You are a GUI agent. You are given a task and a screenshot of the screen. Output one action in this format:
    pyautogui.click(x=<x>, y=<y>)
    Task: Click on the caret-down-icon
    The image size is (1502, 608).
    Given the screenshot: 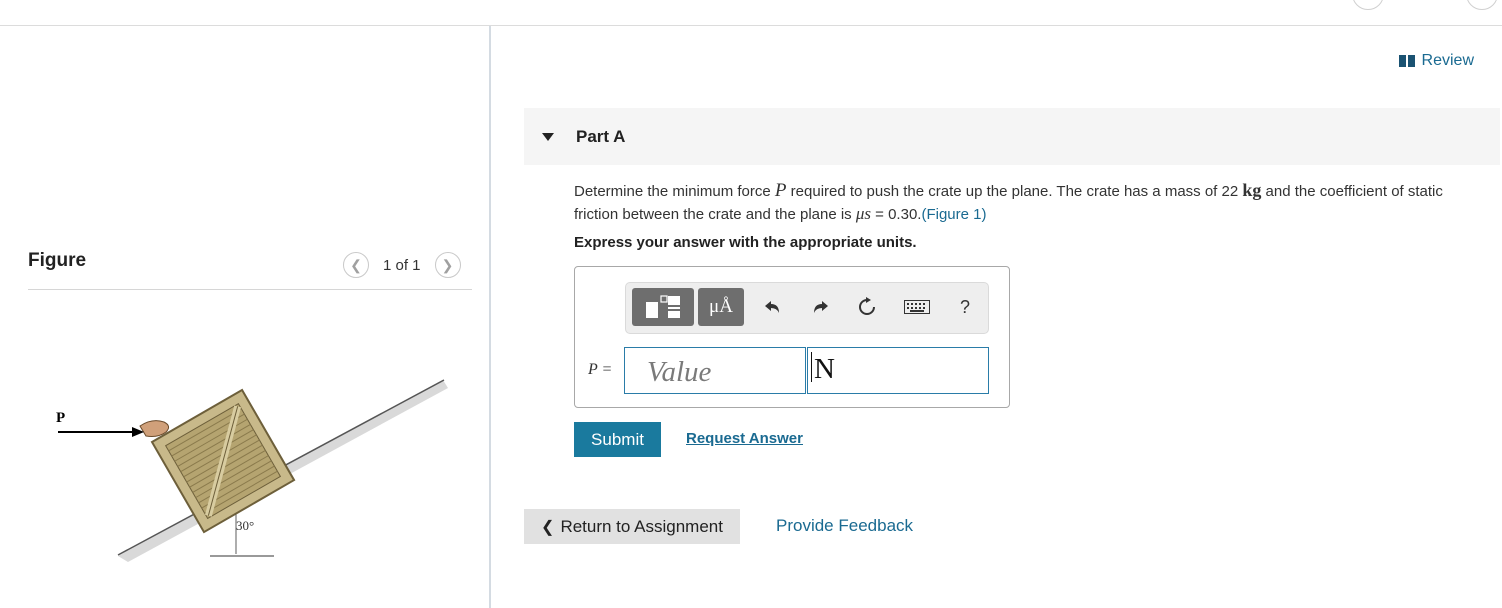 What is the action you would take?
    pyautogui.click(x=548, y=136)
    